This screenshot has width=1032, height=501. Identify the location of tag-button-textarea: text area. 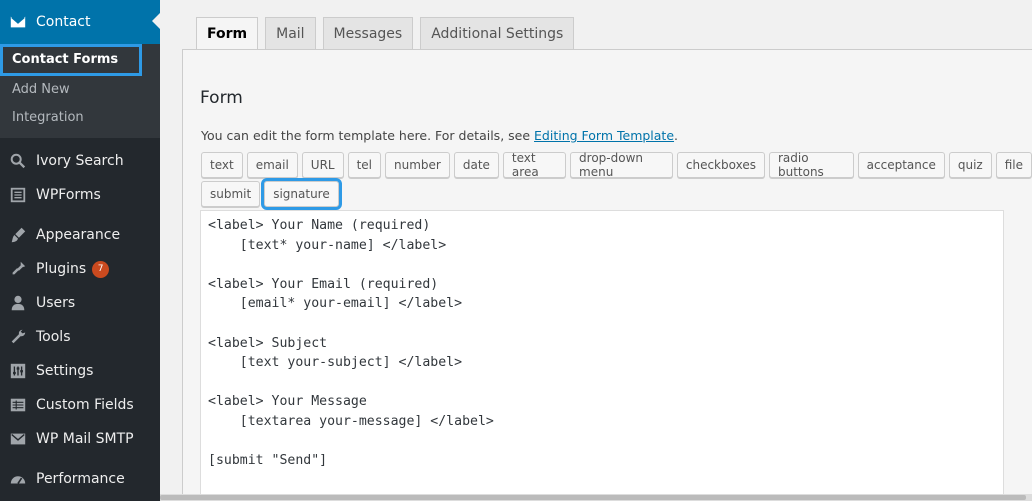
(534, 165).